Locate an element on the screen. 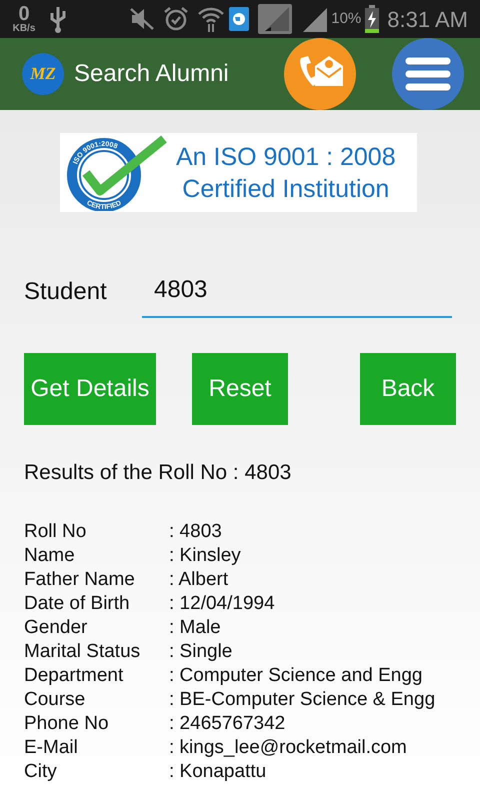 The width and height of the screenshot is (480, 800). battery-percent: 10% is located at coordinates (346, 18).